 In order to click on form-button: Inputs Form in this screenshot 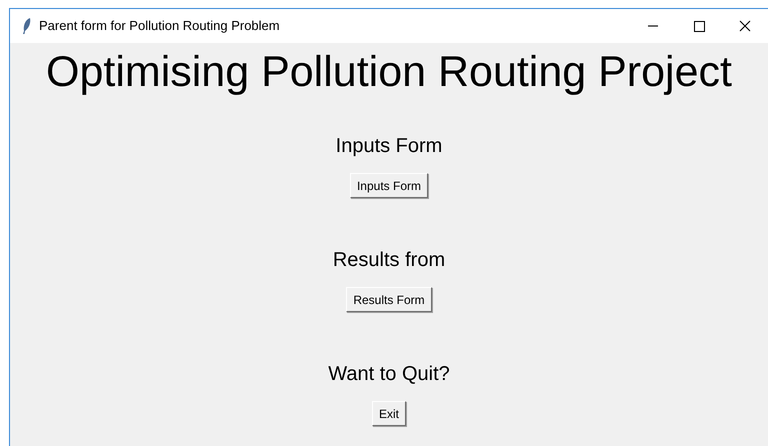, I will do `click(389, 185)`.